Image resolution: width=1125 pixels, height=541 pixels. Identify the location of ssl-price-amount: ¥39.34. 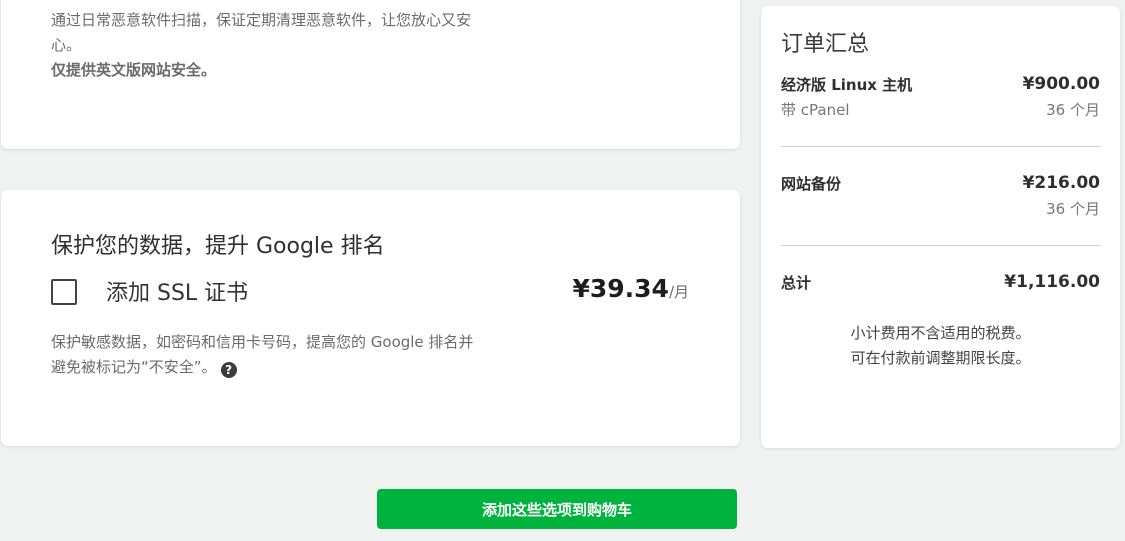
(620, 288).